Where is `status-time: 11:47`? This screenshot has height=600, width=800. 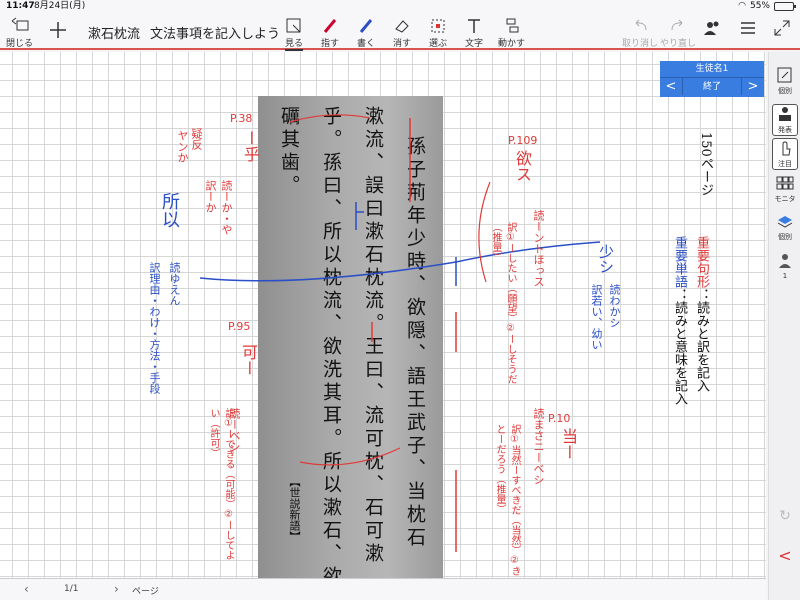
status-time: 11:47 is located at coordinates (20, 6).